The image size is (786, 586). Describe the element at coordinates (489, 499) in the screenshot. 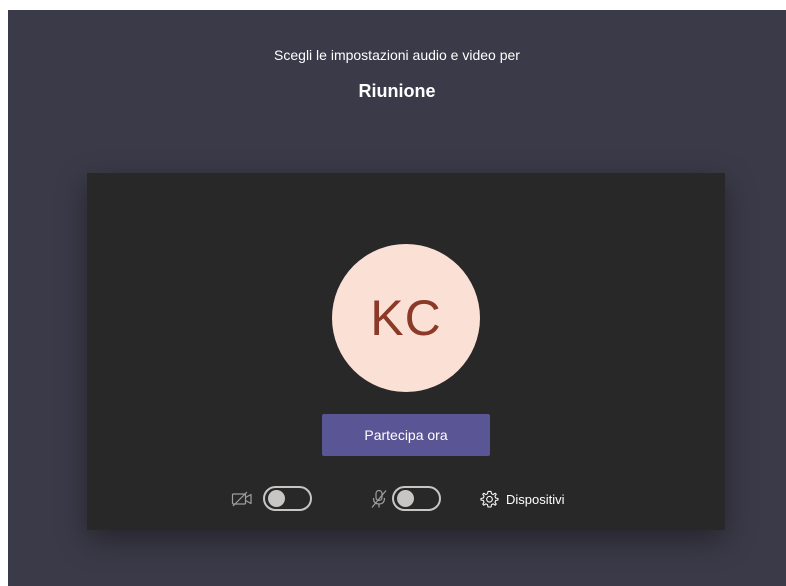

I see `gear-icon` at that location.